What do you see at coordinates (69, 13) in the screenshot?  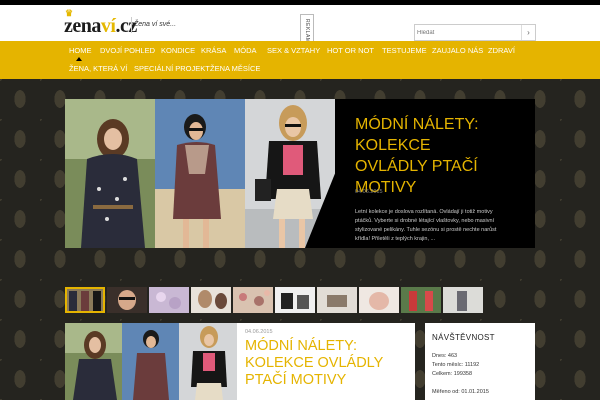 I see `crown-icon: ♛` at bounding box center [69, 13].